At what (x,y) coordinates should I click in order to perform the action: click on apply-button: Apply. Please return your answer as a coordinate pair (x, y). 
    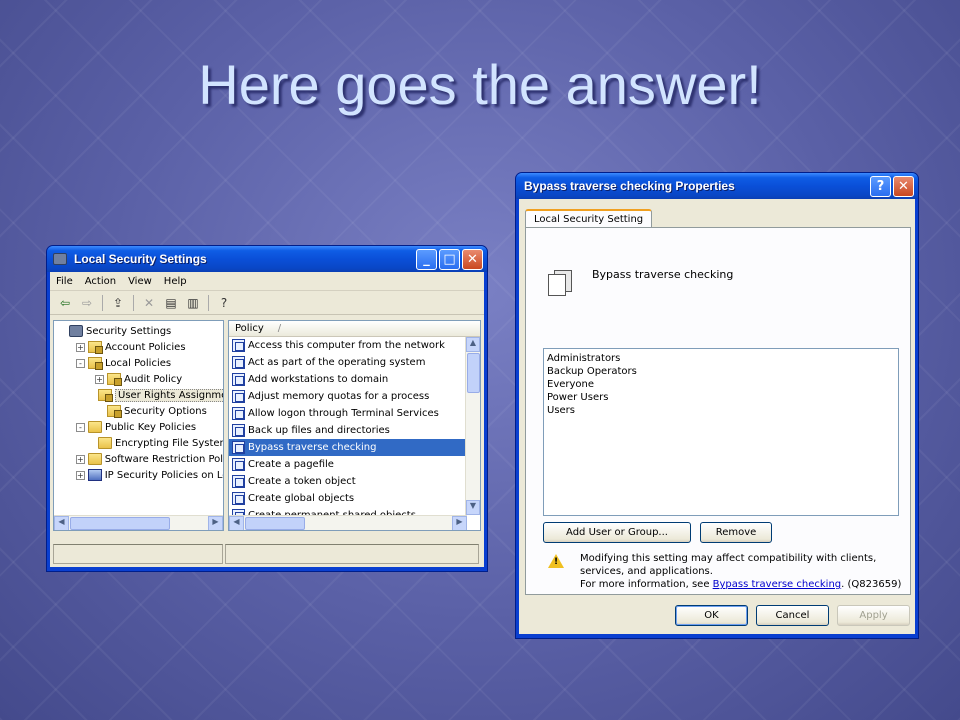
    Looking at the image, I should click on (873, 615).